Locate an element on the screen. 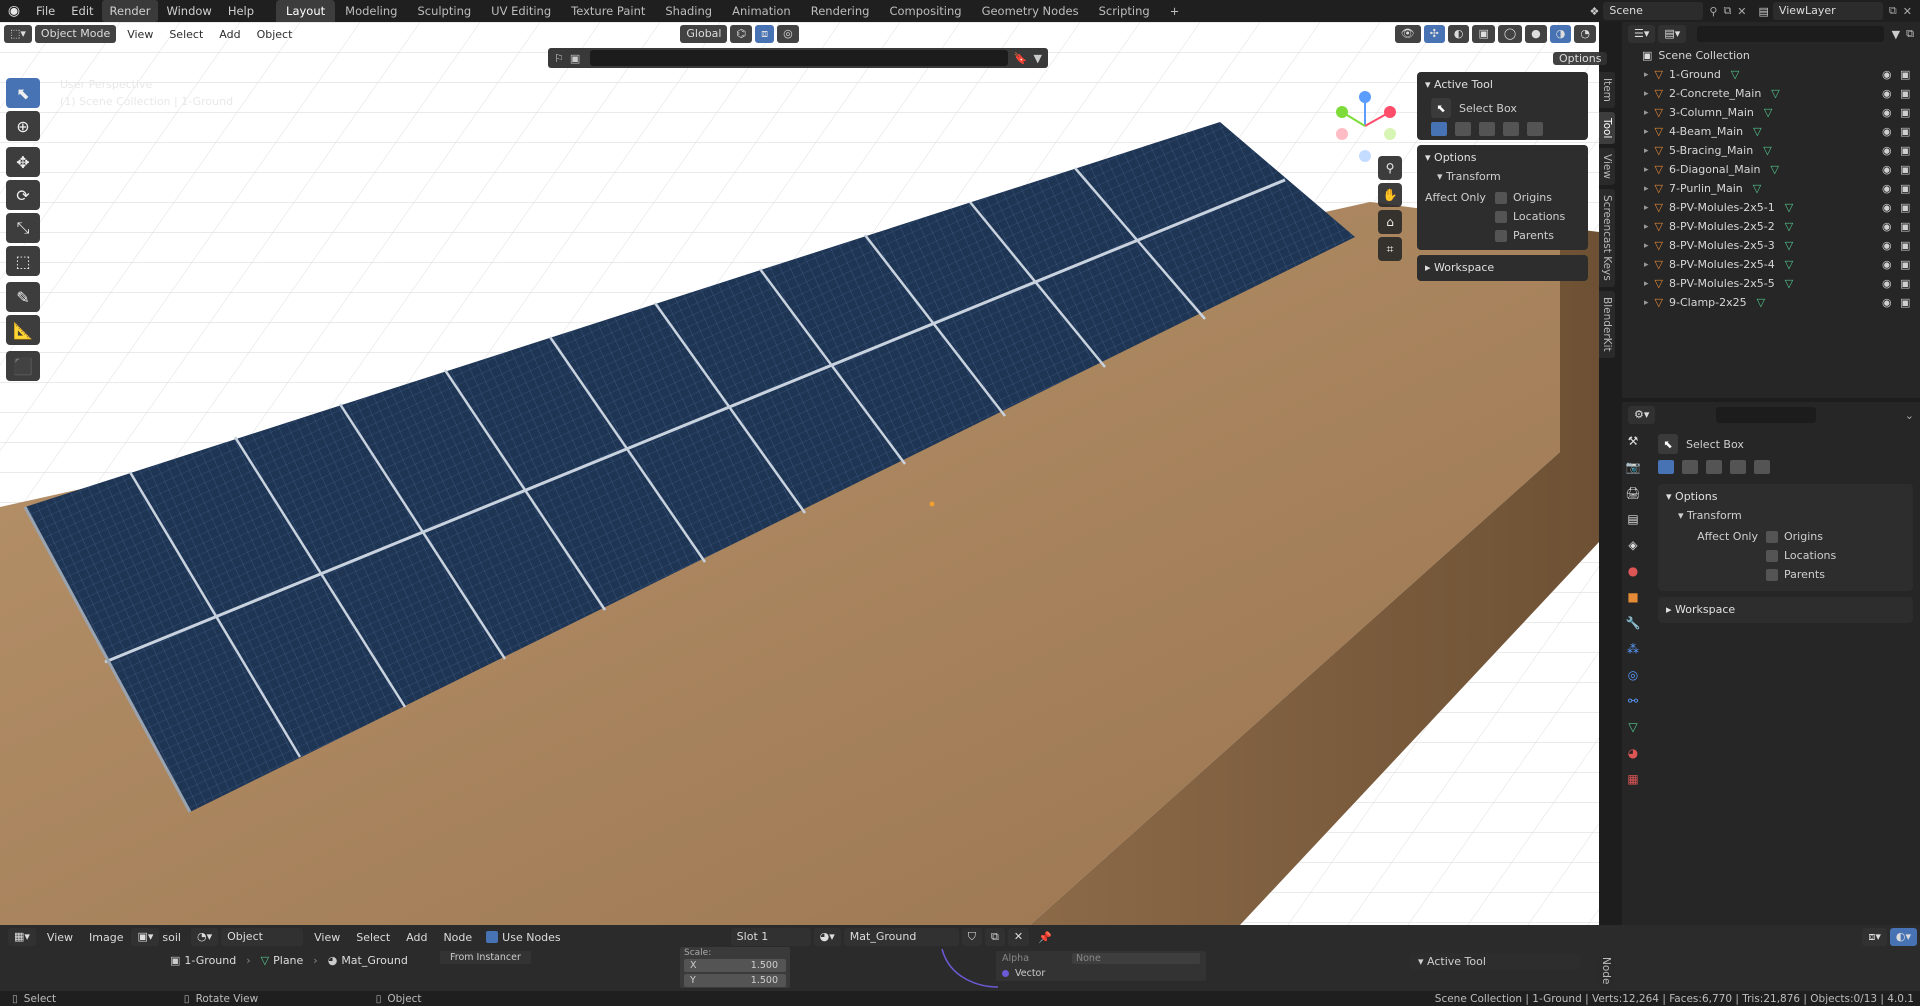 The image size is (1920, 1006). outliner-row: ▸ ▽ 8-PV-Molules-2x5-2 ▽ ◉ ▣ is located at coordinates (1771, 226).